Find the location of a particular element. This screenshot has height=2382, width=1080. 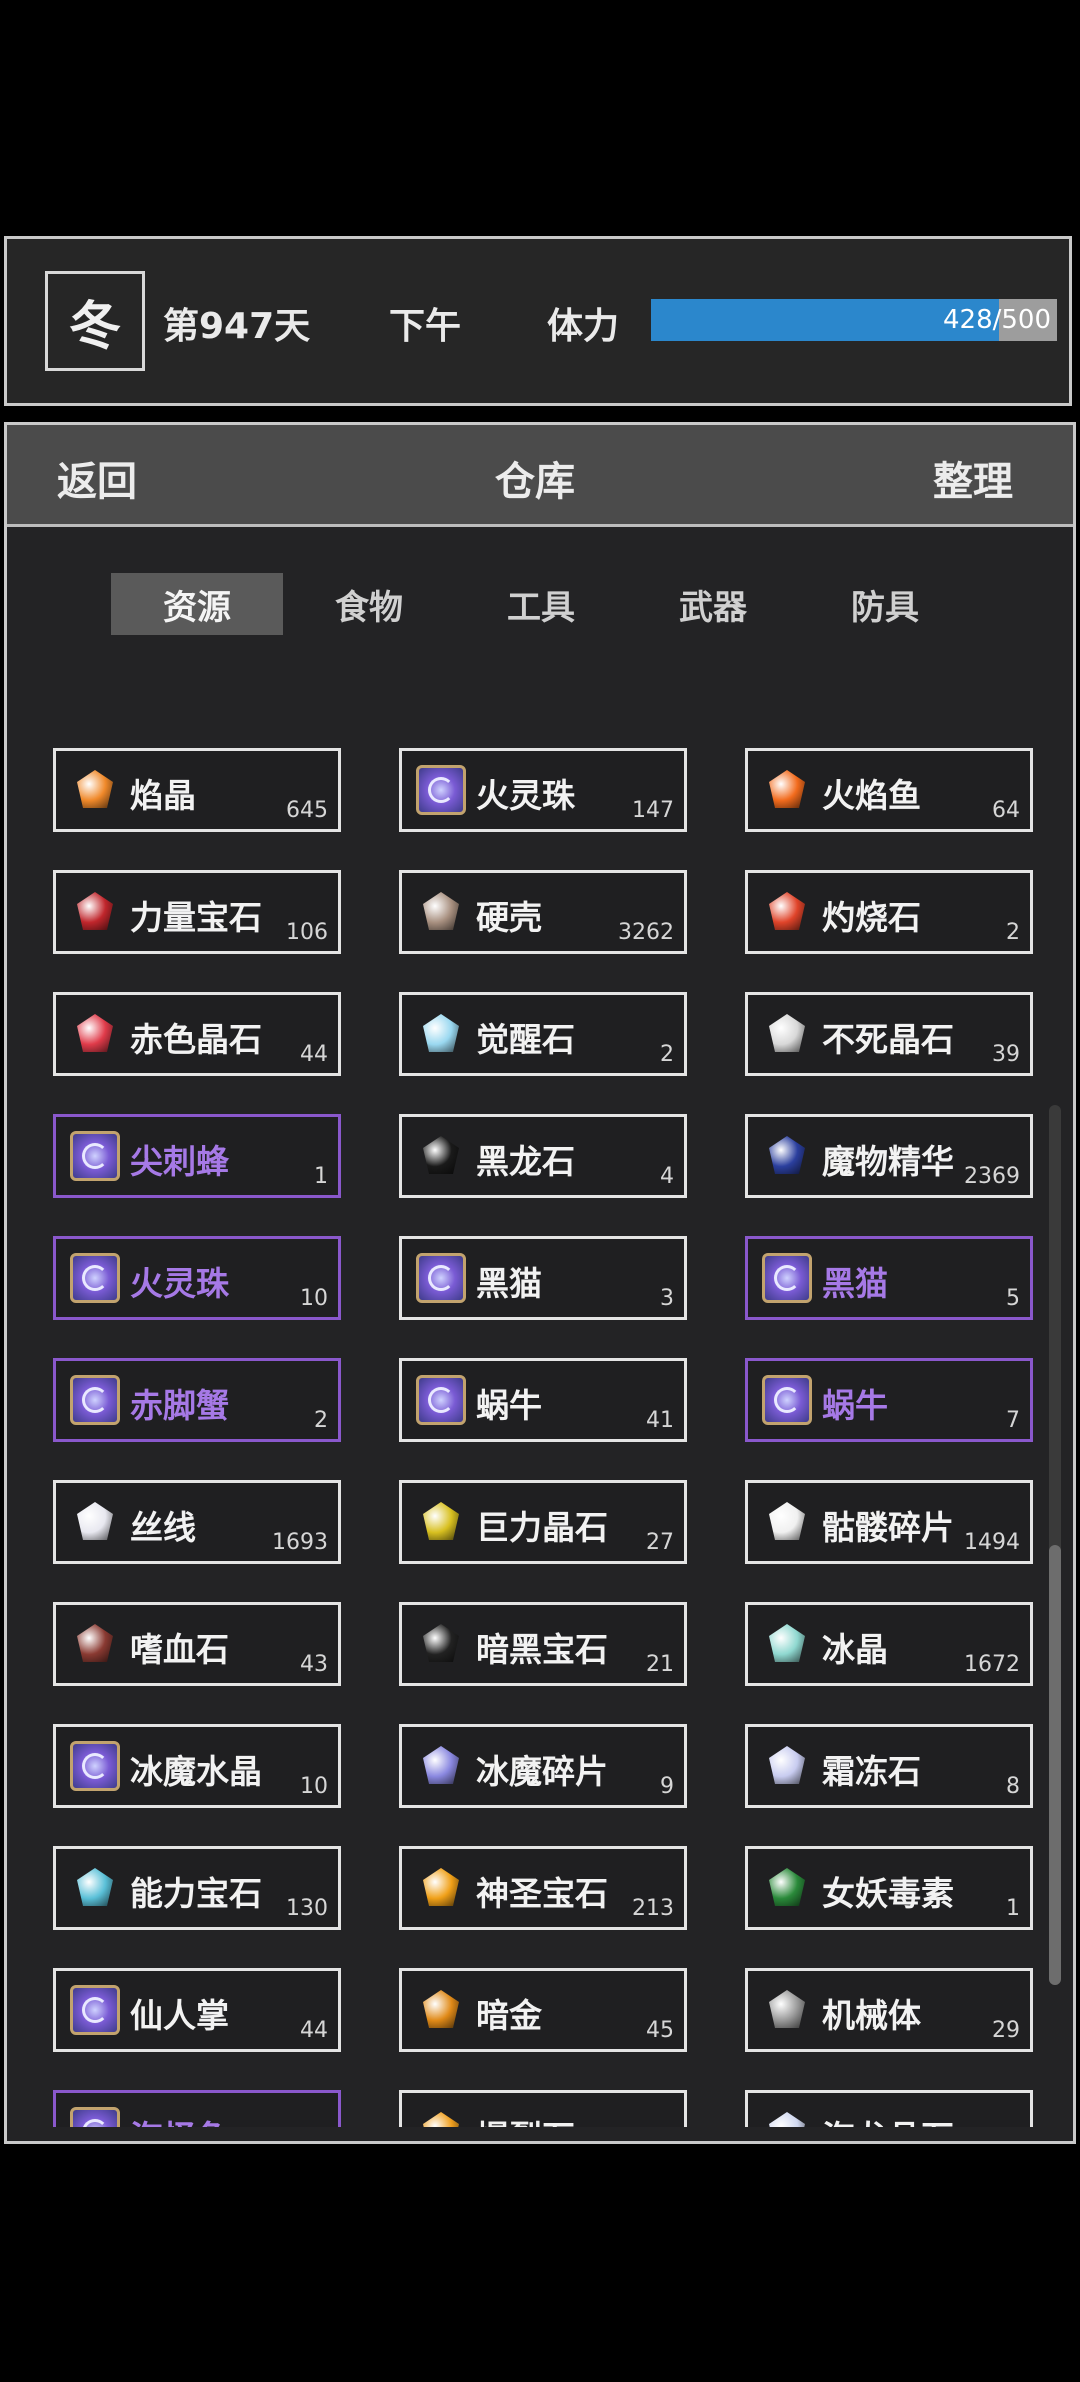

tab-4: 防具 is located at coordinates (885, 604).